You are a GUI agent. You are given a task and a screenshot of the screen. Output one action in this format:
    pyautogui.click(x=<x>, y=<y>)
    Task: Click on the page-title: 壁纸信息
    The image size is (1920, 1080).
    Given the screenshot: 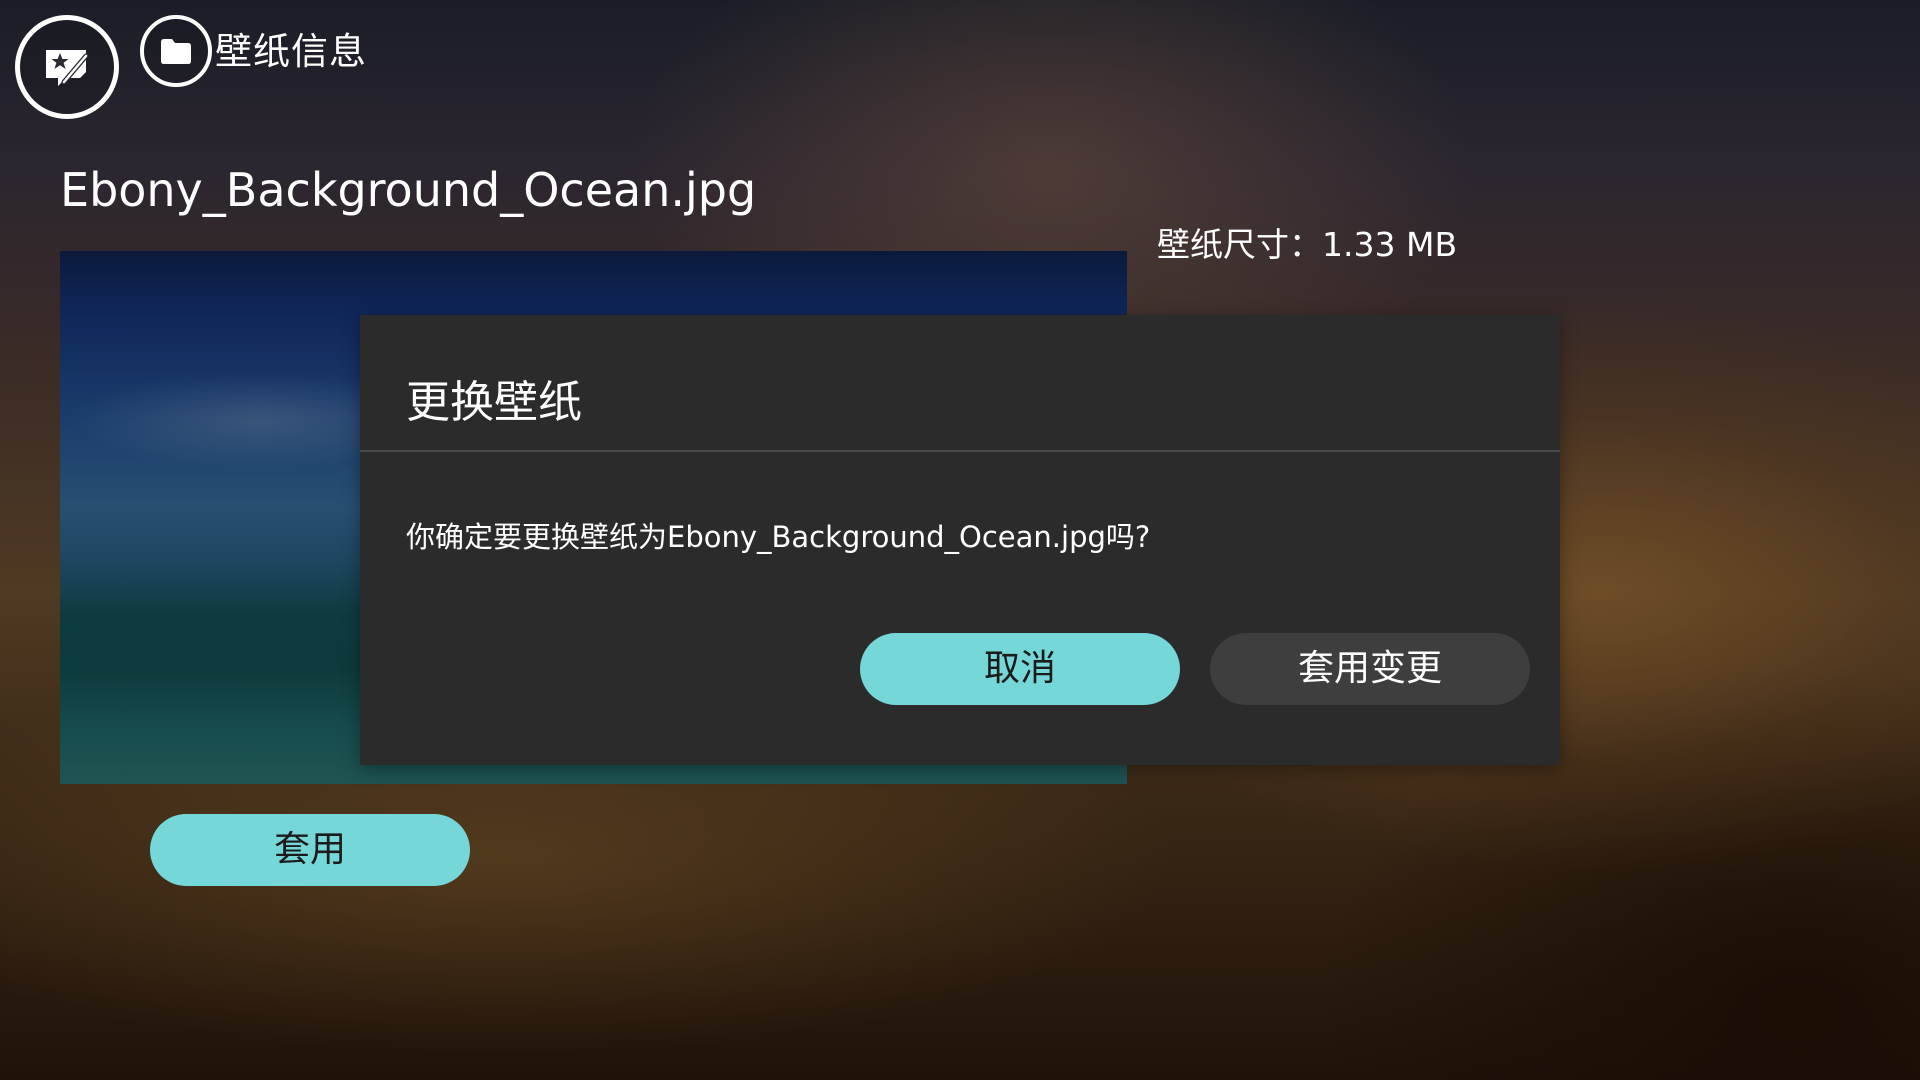 What is the action you would take?
    pyautogui.click(x=291, y=51)
    